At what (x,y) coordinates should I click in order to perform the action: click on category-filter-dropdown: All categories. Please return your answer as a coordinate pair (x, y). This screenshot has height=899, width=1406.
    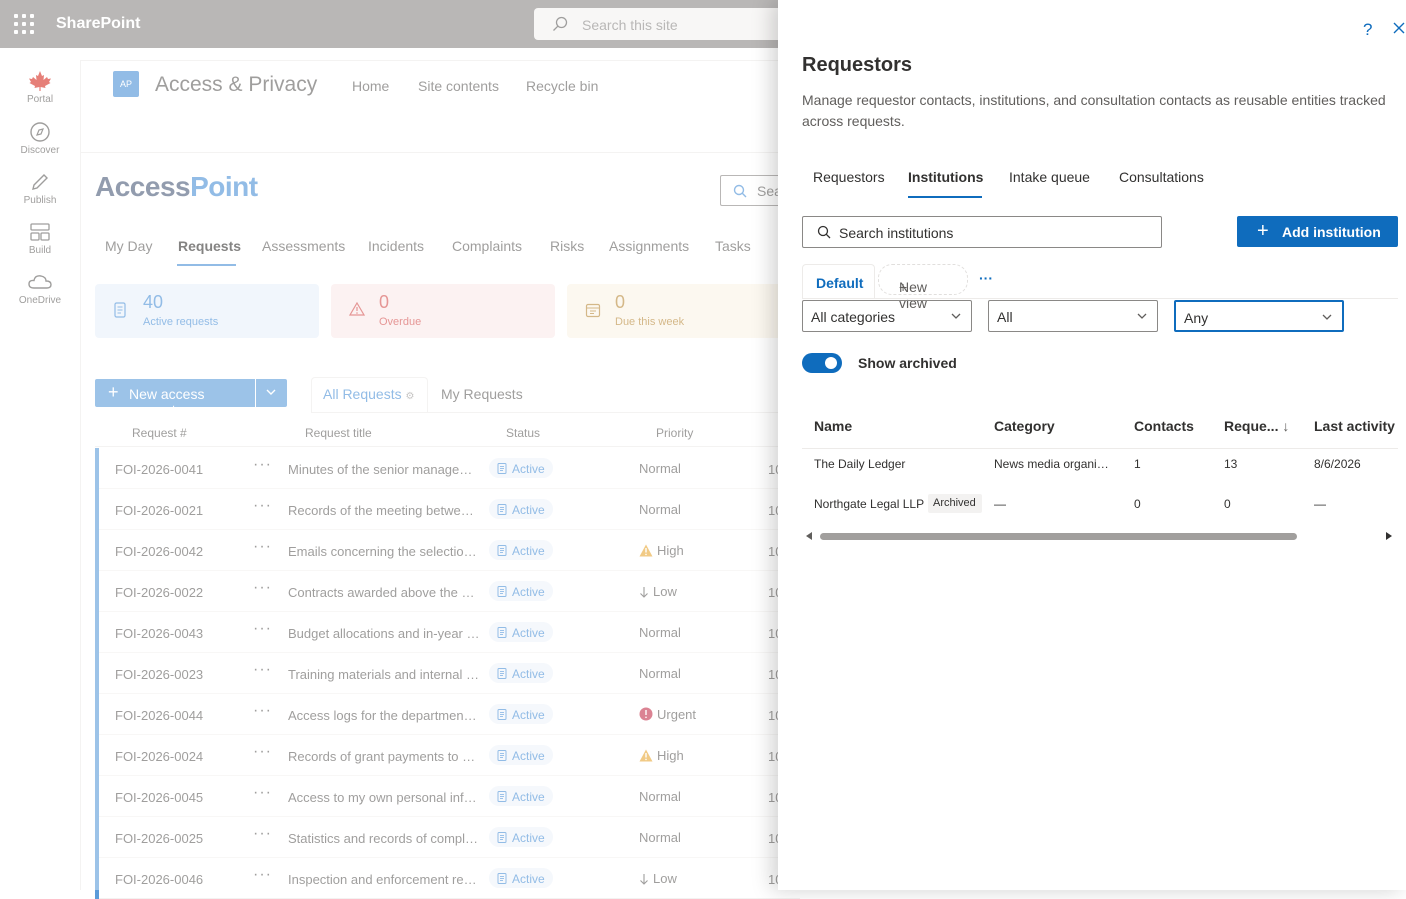
    Looking at the image, I should click on (887, 316).